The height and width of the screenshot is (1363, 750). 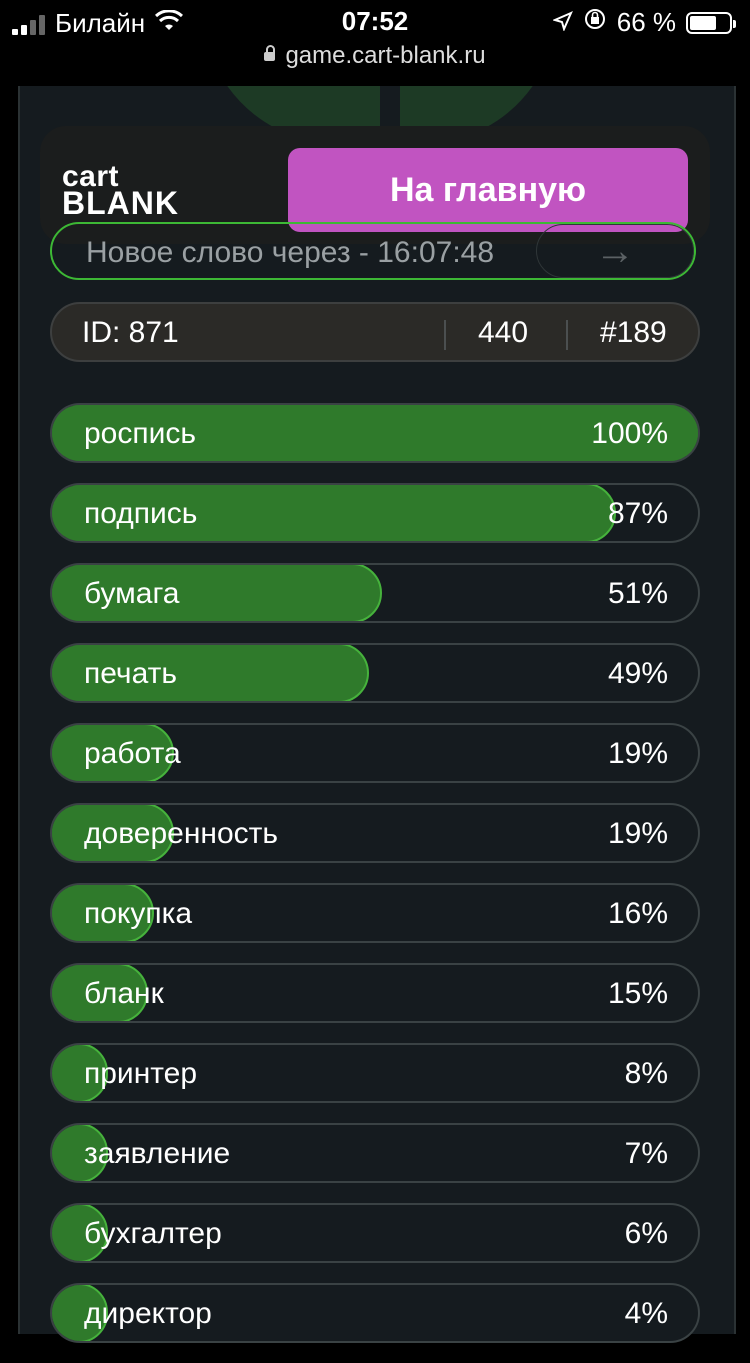 I want to click on answer-word: бланк, so click(x=124, y=993).